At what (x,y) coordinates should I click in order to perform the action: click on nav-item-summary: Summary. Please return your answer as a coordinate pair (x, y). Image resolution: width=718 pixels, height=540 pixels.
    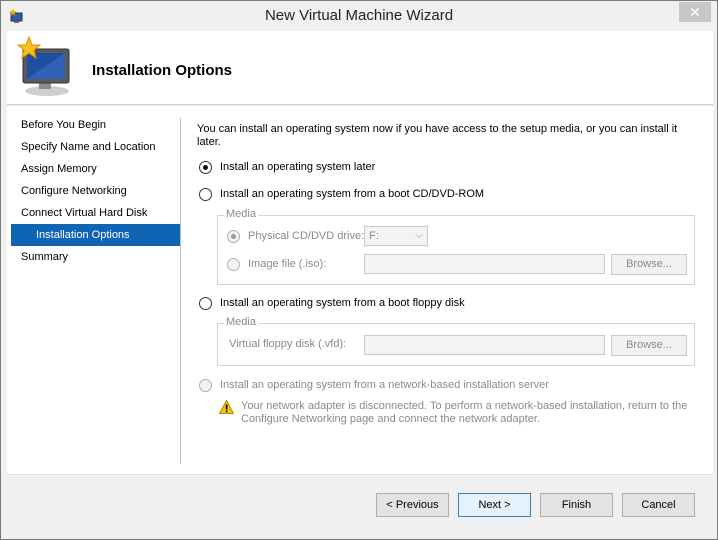
    Looking at the image, I should click on (94, 257).